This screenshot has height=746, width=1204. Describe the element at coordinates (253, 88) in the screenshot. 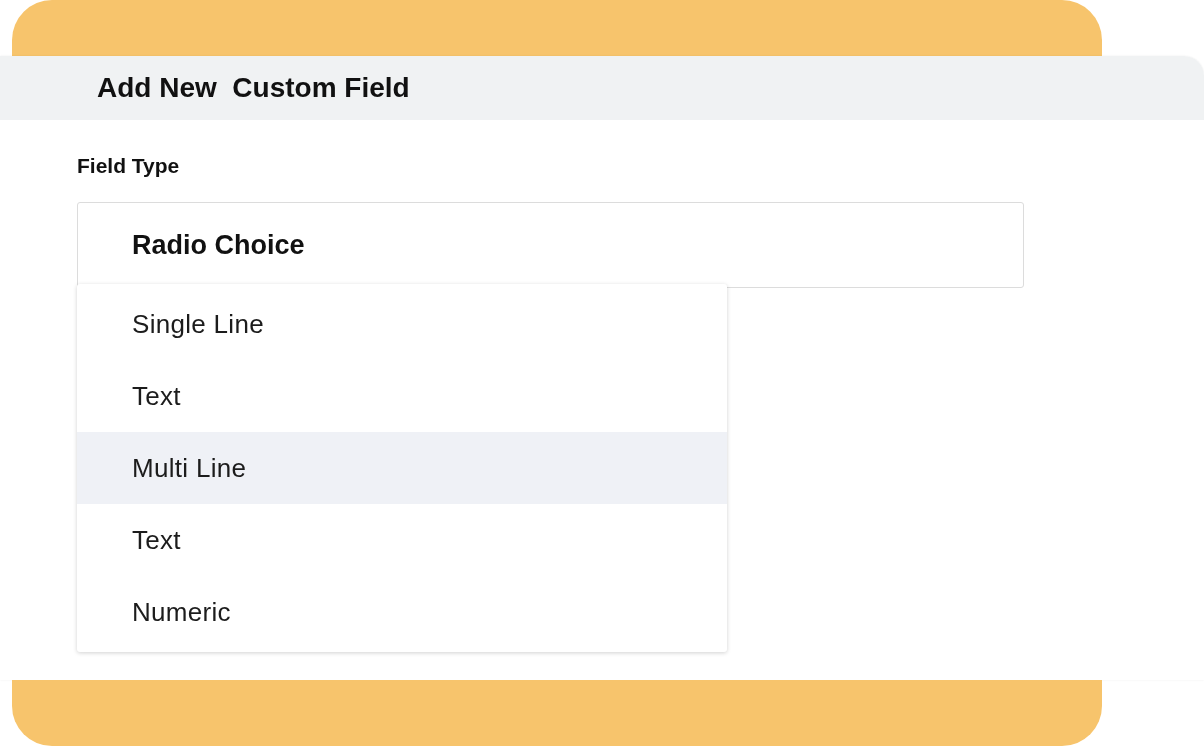

I see `dialog-title: Add New Custom Field` at that location.